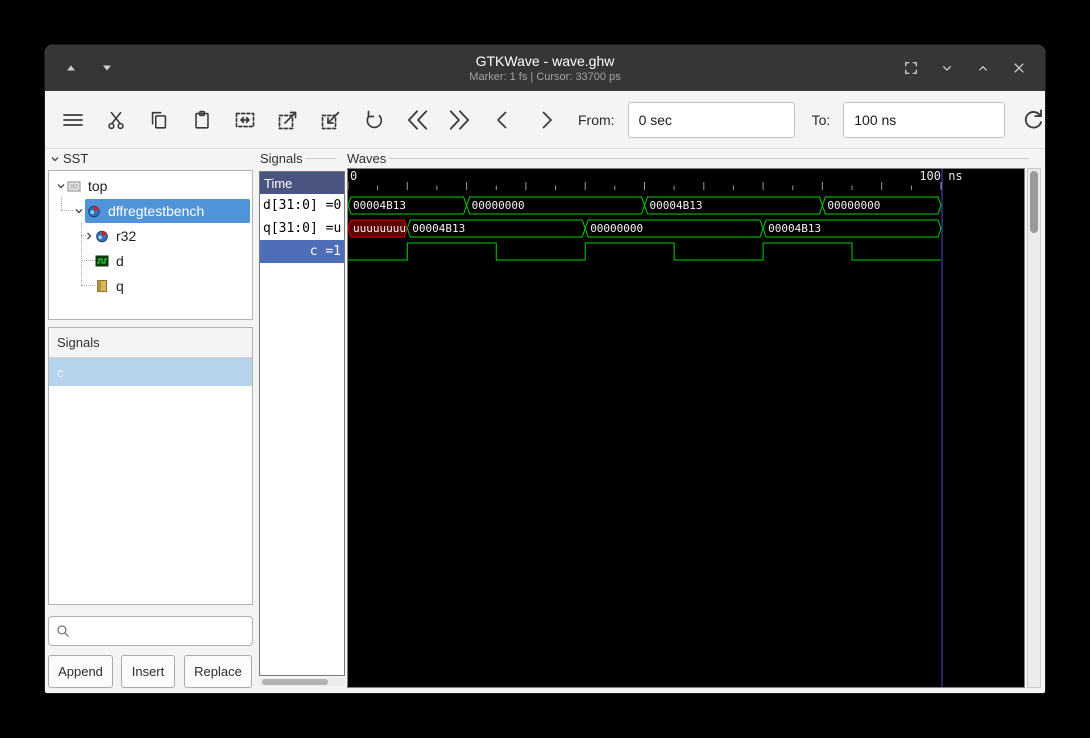  I want to click on restore-button, so click(911, 68).